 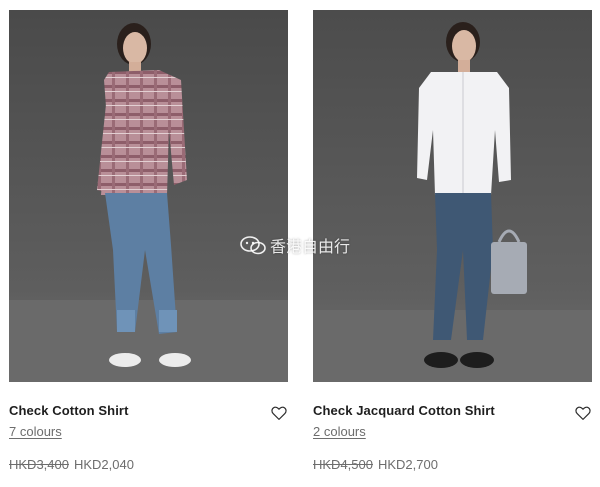 What do you see at coordinates (253, 245) in the screenshot?
I see `wechat-icon` at bounding box center [253, 245].